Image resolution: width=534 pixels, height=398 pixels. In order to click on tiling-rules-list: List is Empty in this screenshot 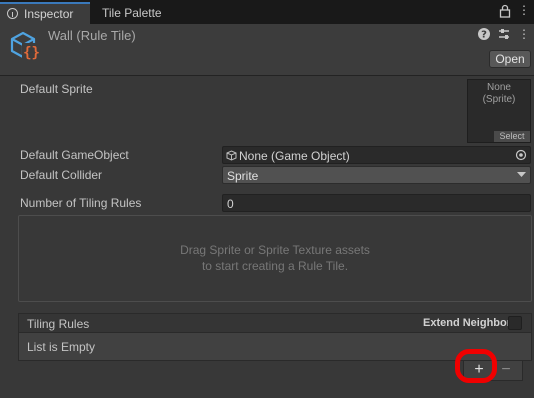, I will do `click(275, 347)`.